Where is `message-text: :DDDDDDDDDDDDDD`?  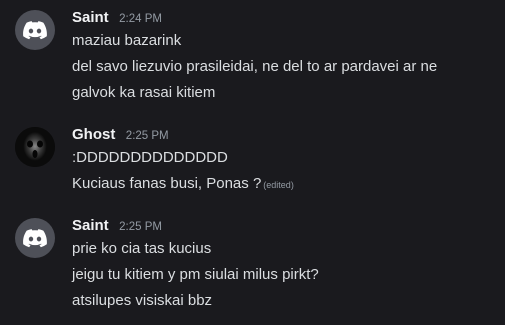
message-text: :DDDDDDDDDDDDDD is located at coordinates (150, 157).